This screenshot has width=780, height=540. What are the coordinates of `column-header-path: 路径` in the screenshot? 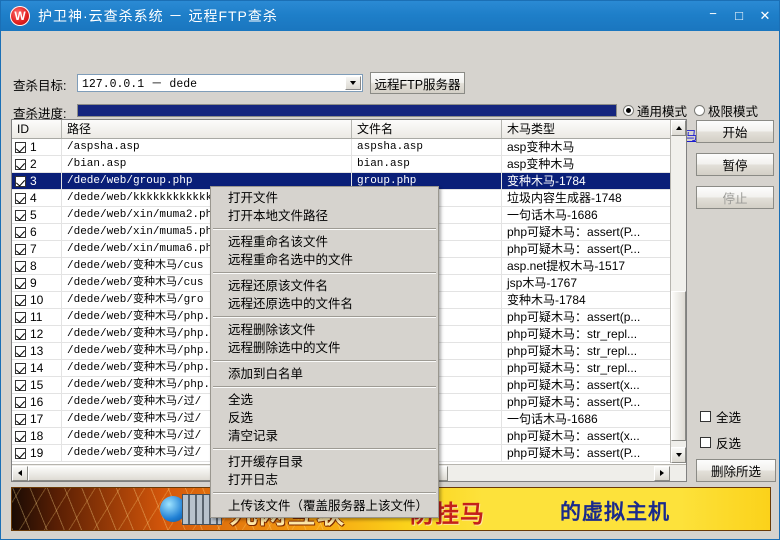 It's located at (207, 129).